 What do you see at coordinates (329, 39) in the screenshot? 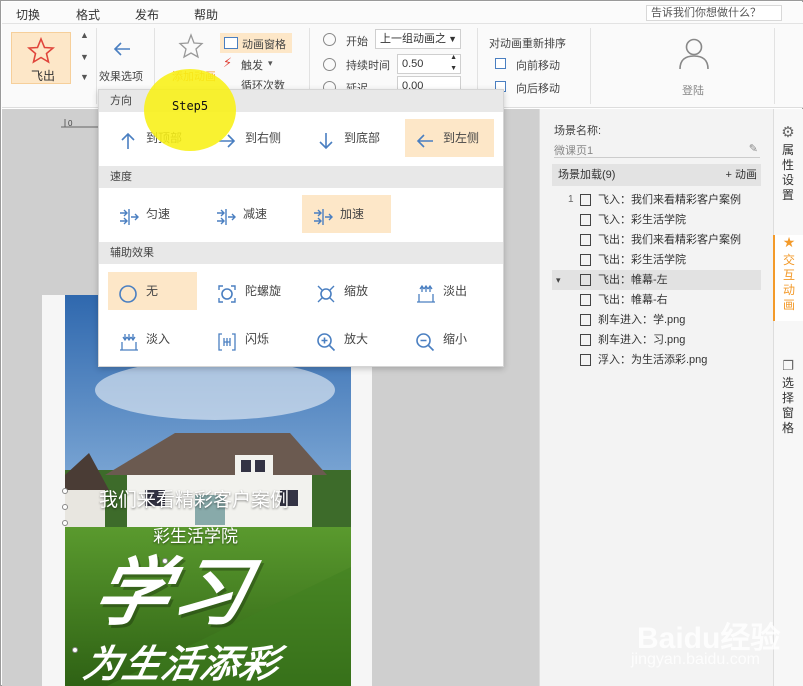
I see `clock-icon` at bounding box center [329, 39].